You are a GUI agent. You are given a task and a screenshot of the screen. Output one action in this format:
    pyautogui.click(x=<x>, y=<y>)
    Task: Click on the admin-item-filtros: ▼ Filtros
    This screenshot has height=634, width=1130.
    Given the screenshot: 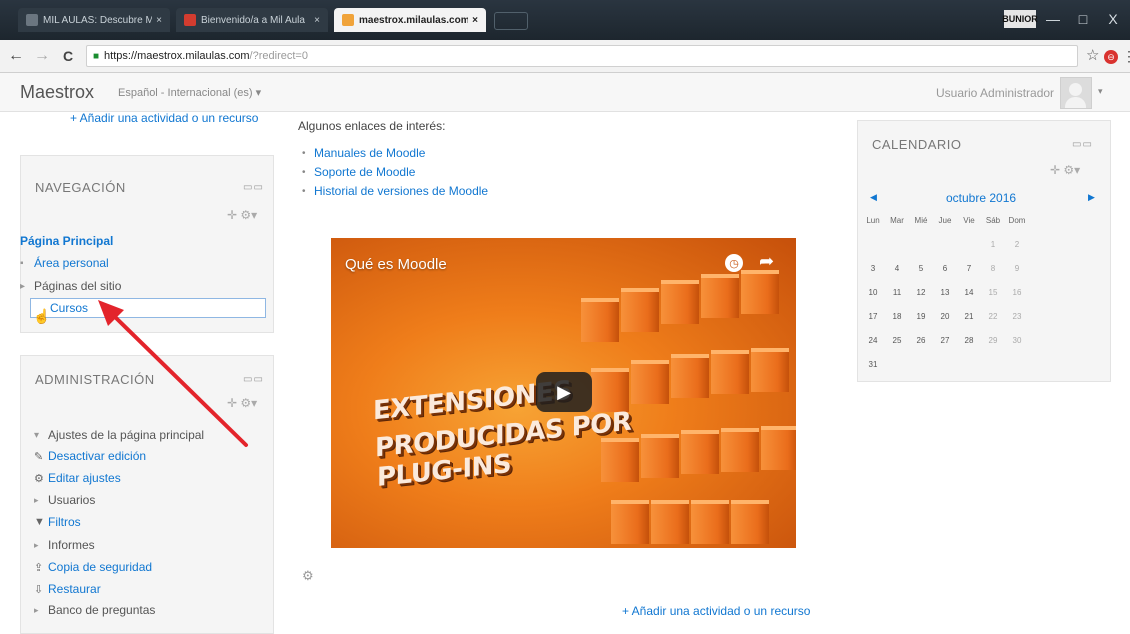 What is the action you would take?
    pyautogui.click(x=57, y=522)
    